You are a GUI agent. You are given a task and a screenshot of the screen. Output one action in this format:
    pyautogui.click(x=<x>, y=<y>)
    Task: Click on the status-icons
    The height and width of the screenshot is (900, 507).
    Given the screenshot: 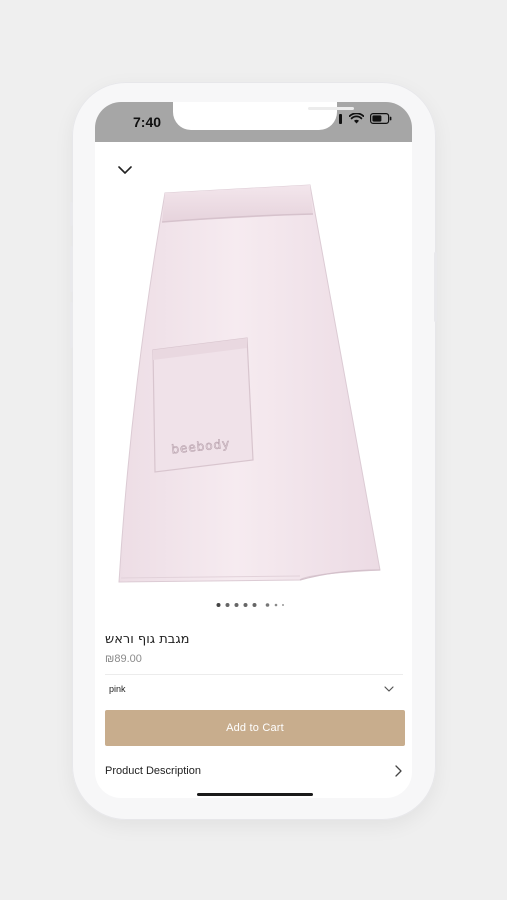 What is the action you would take?
    pyautogui.click(x=365, y=118)
    